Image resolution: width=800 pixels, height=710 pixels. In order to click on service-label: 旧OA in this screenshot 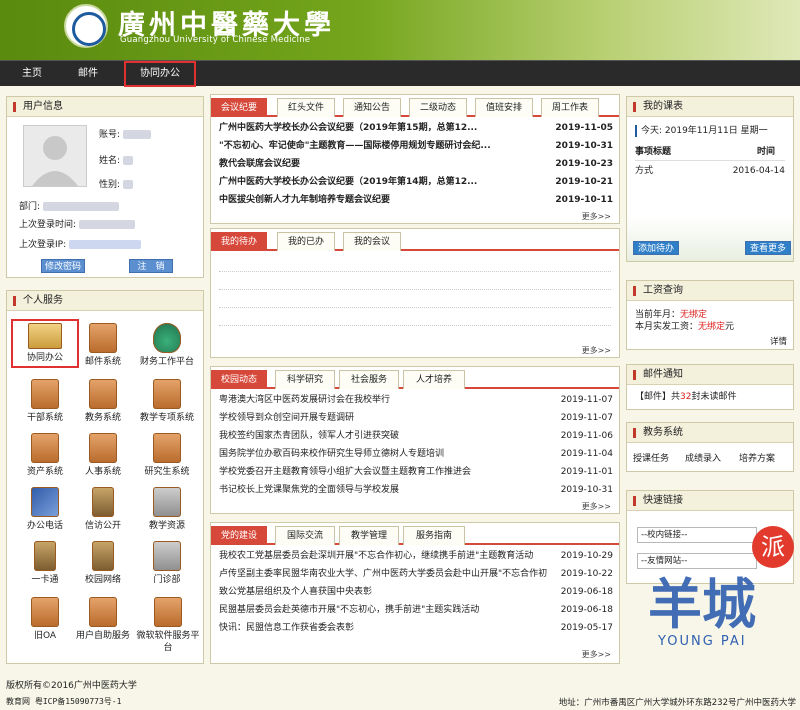, I will do `click(45, 636)`.